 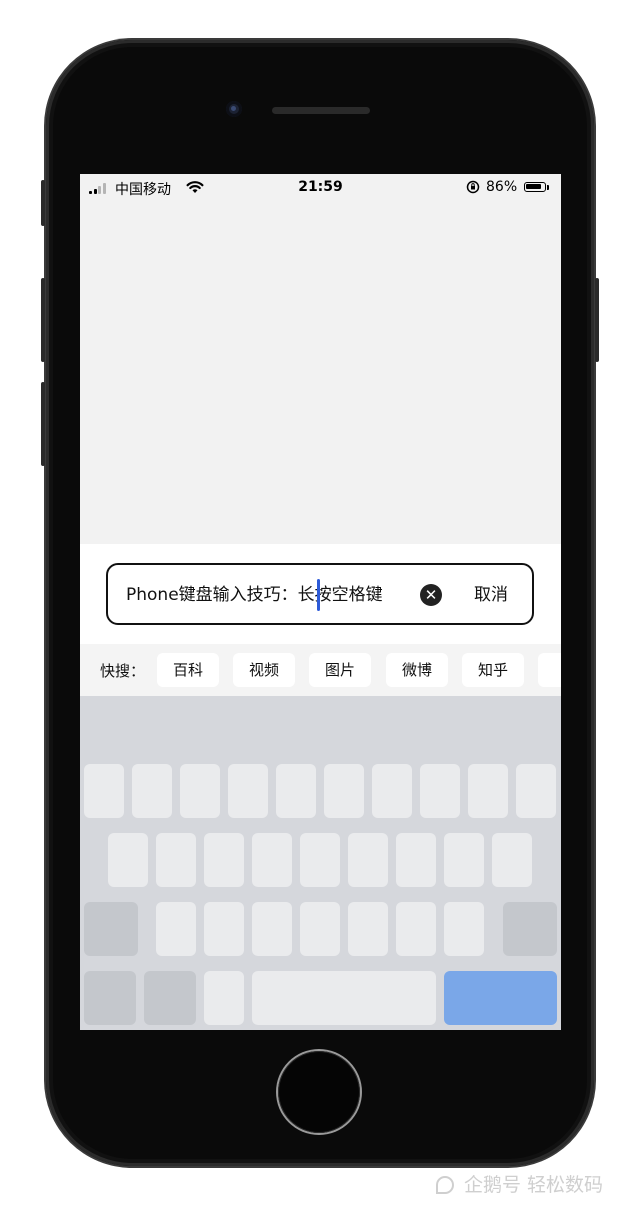 What do you see at coordinates (264, 670) in the screenshot?
I see `chip-video: 视频` at bounding box center [264, 670].